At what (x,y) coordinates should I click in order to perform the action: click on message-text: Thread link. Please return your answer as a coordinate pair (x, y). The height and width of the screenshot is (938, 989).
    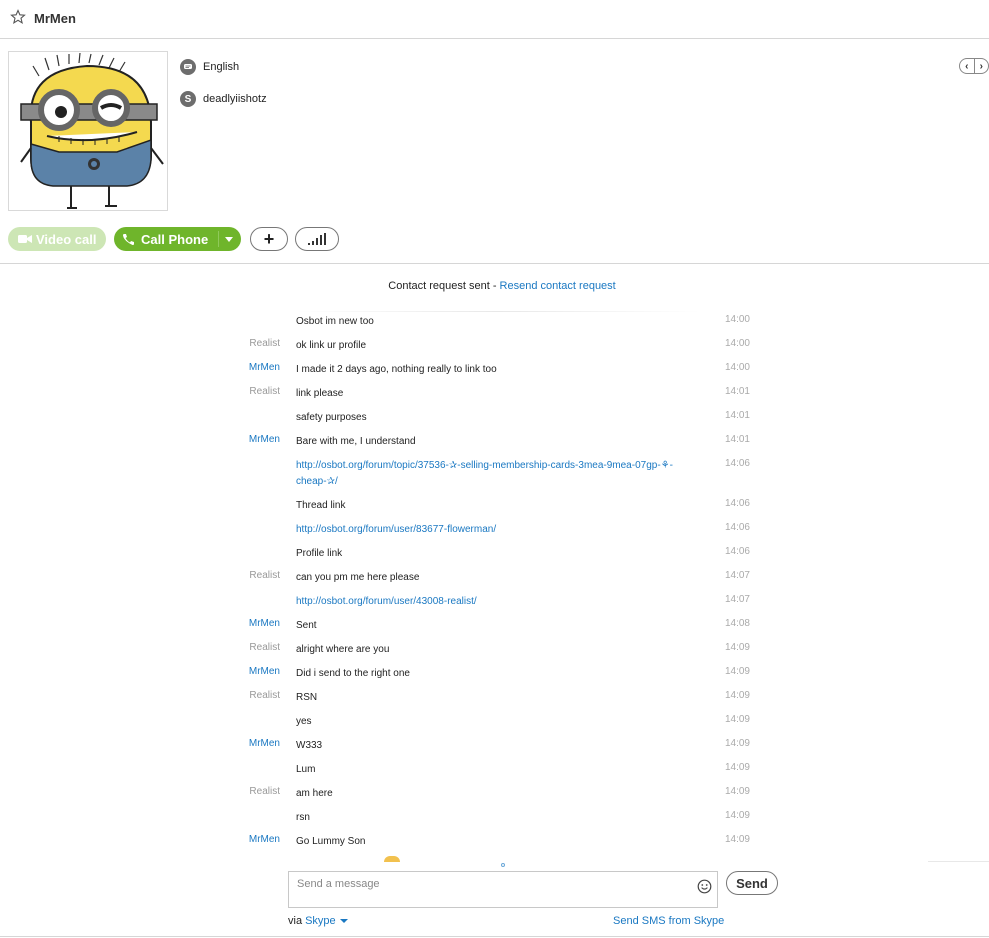
    Looking at the image, I should click on (321, 505).